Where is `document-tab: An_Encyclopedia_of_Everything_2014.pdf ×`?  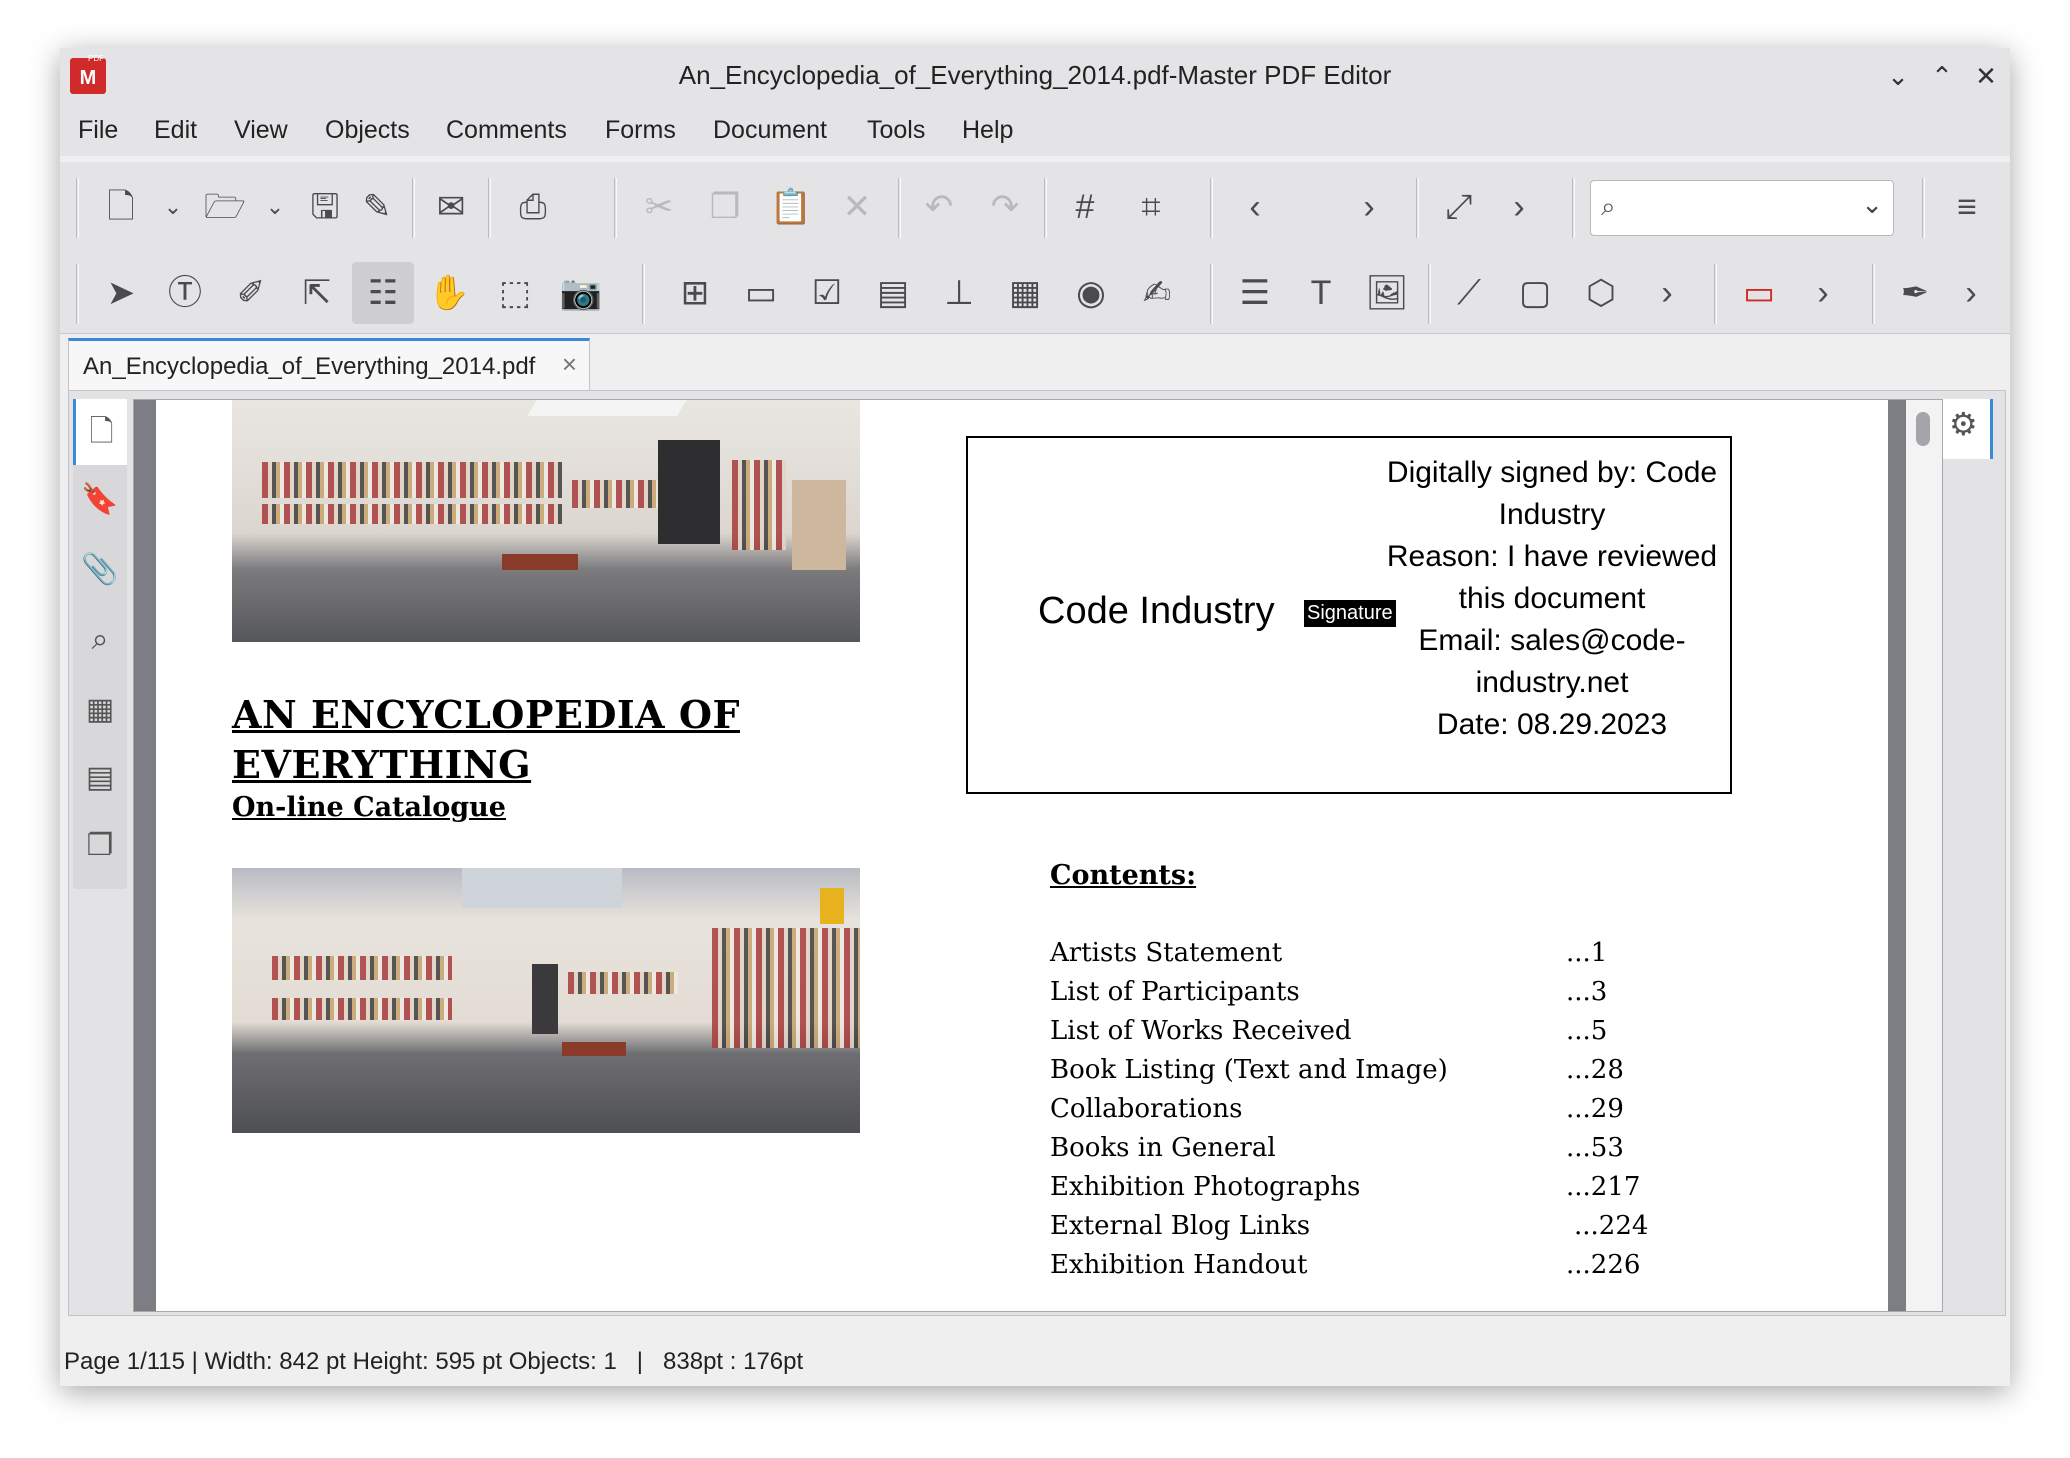 document-tab: An_Encyclopedia_of_Everything_2014.pdf × is located at coordinates (329, 364).